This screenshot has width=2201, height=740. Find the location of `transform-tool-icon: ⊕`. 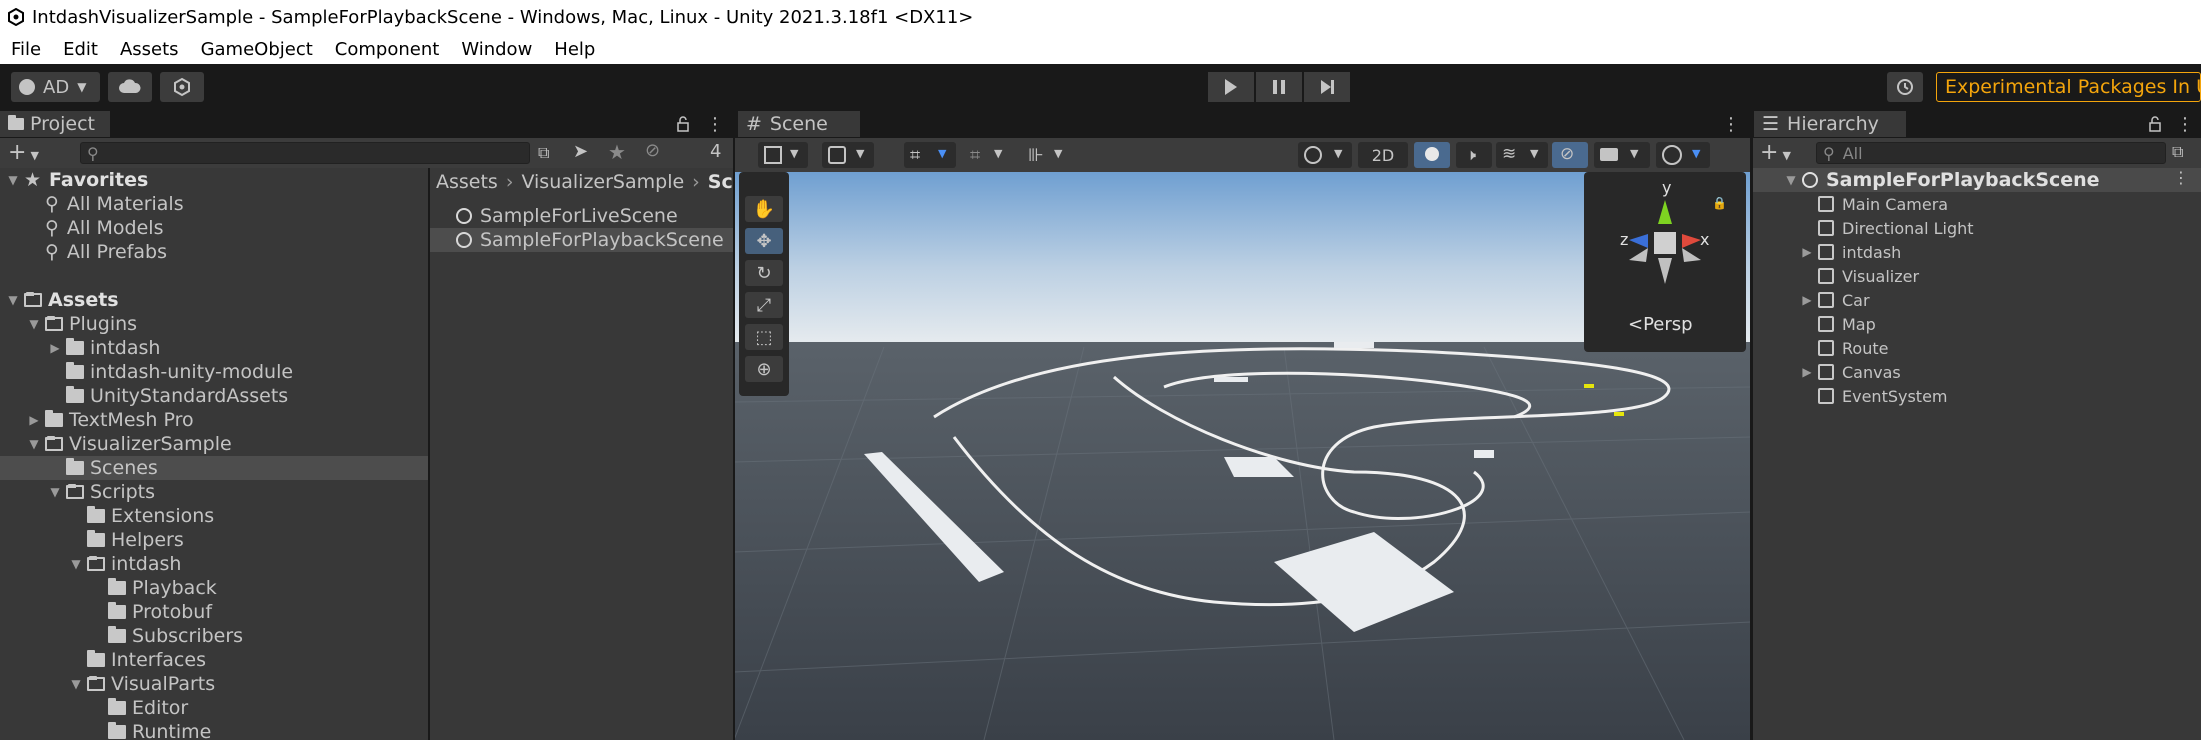

transform-tool-icon: ⊕ is located at coordinates (764, 369).